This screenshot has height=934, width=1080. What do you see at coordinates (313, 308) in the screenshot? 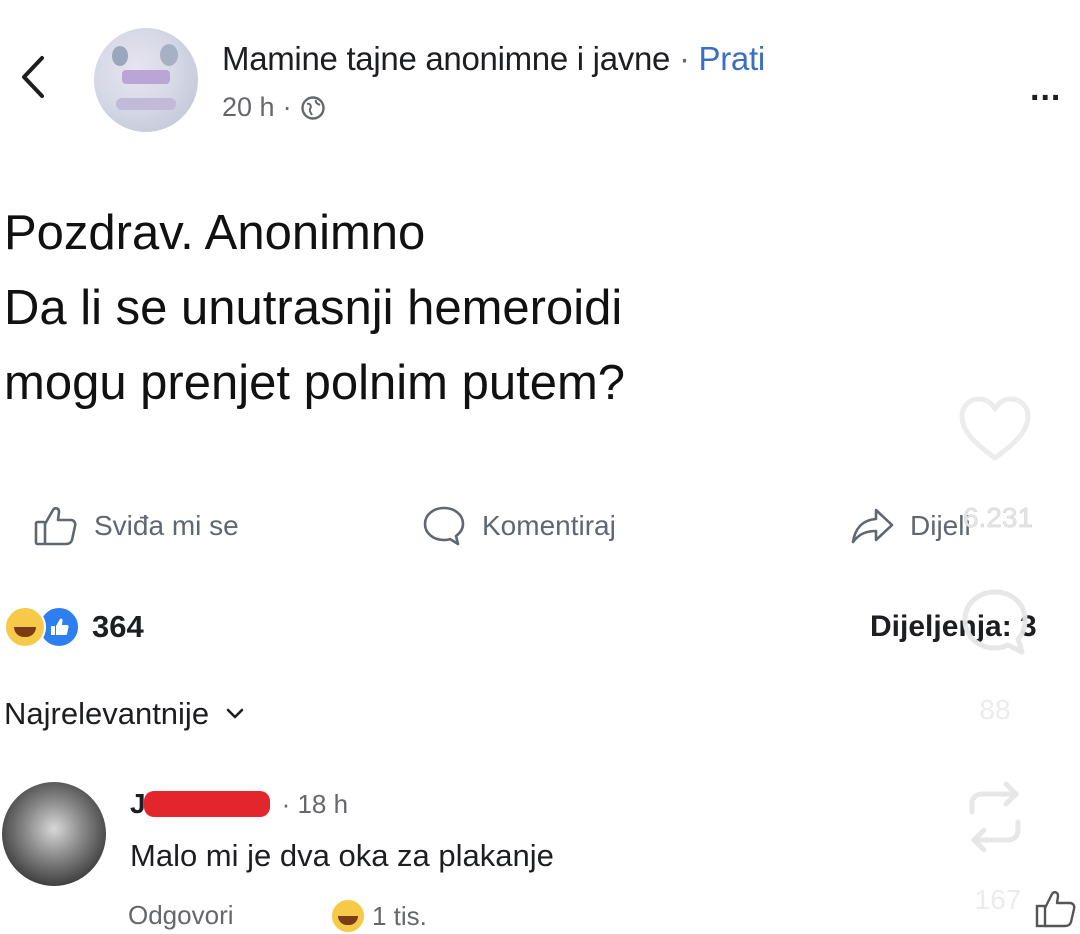
I see `post-line: Da li se unutrasnji hemeroidi` at bounding box center [313, 308].